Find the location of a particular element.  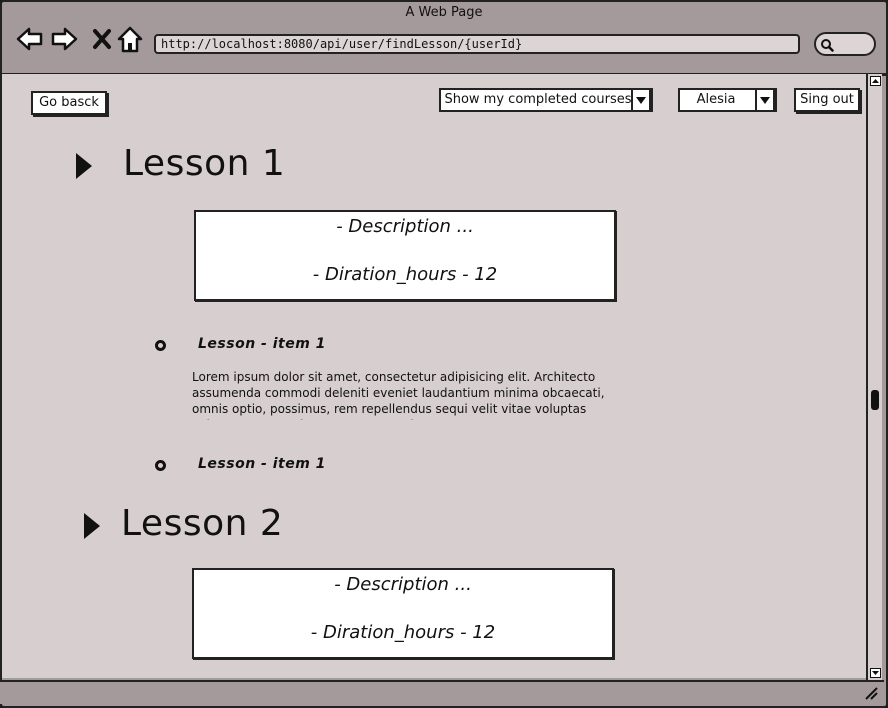

browser-search-field is located at coordinates (845, 44).